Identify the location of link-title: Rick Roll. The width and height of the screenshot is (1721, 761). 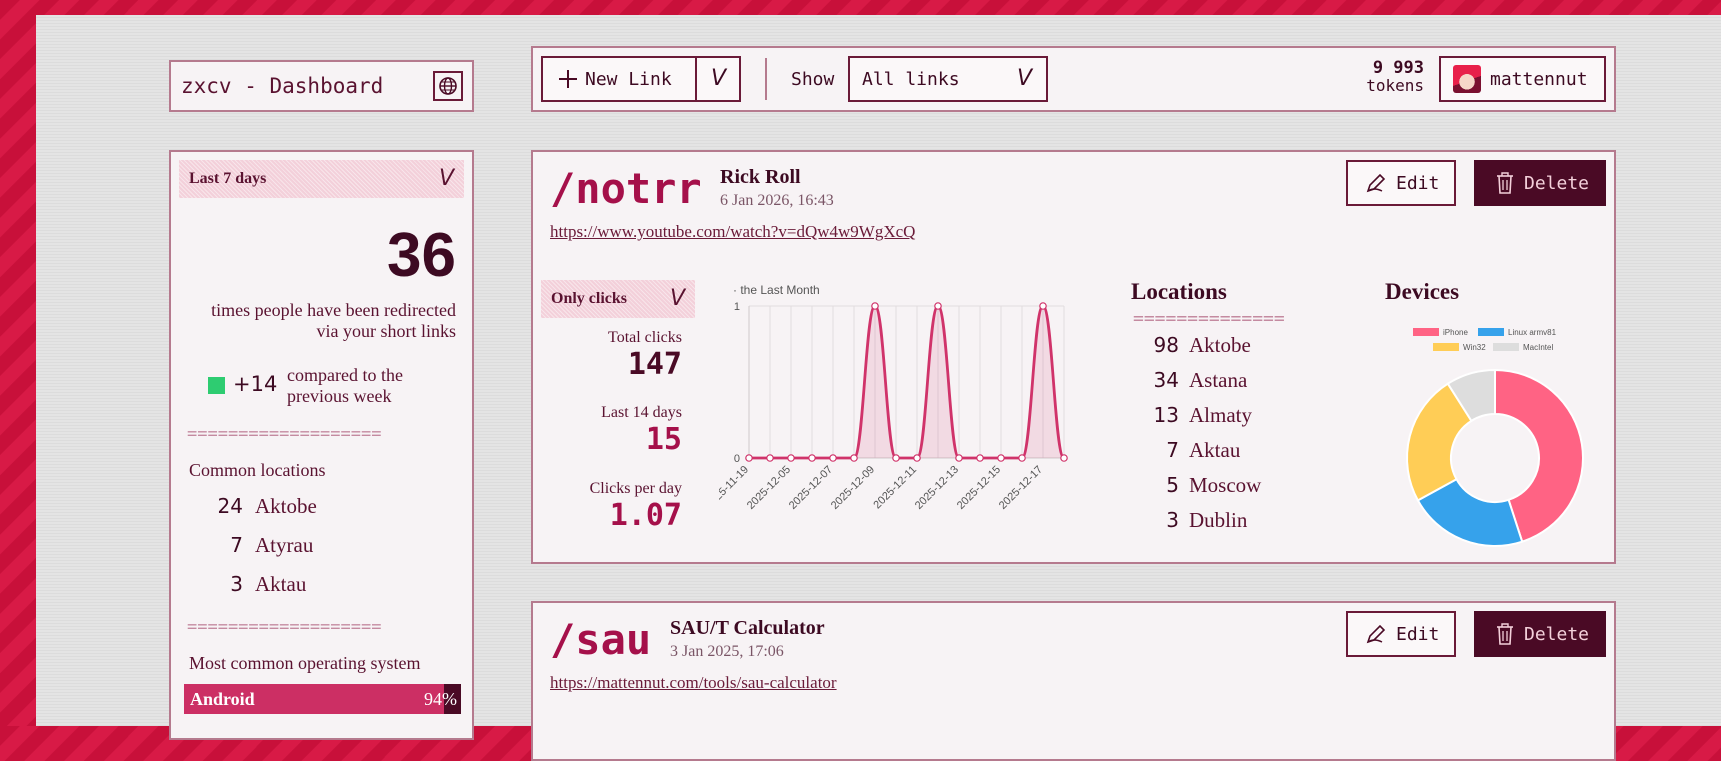
(760, 177).